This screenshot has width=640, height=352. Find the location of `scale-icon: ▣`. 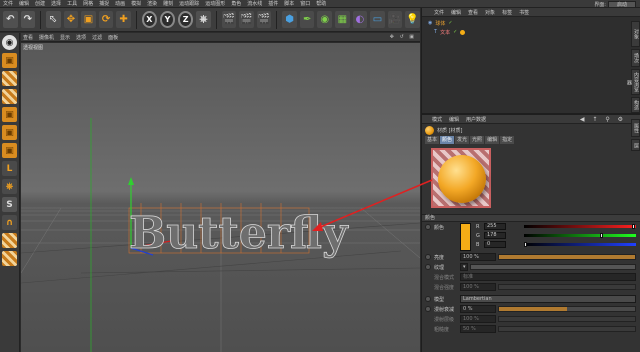

scale-icon: ▣ is located at coordinates (88, 19).